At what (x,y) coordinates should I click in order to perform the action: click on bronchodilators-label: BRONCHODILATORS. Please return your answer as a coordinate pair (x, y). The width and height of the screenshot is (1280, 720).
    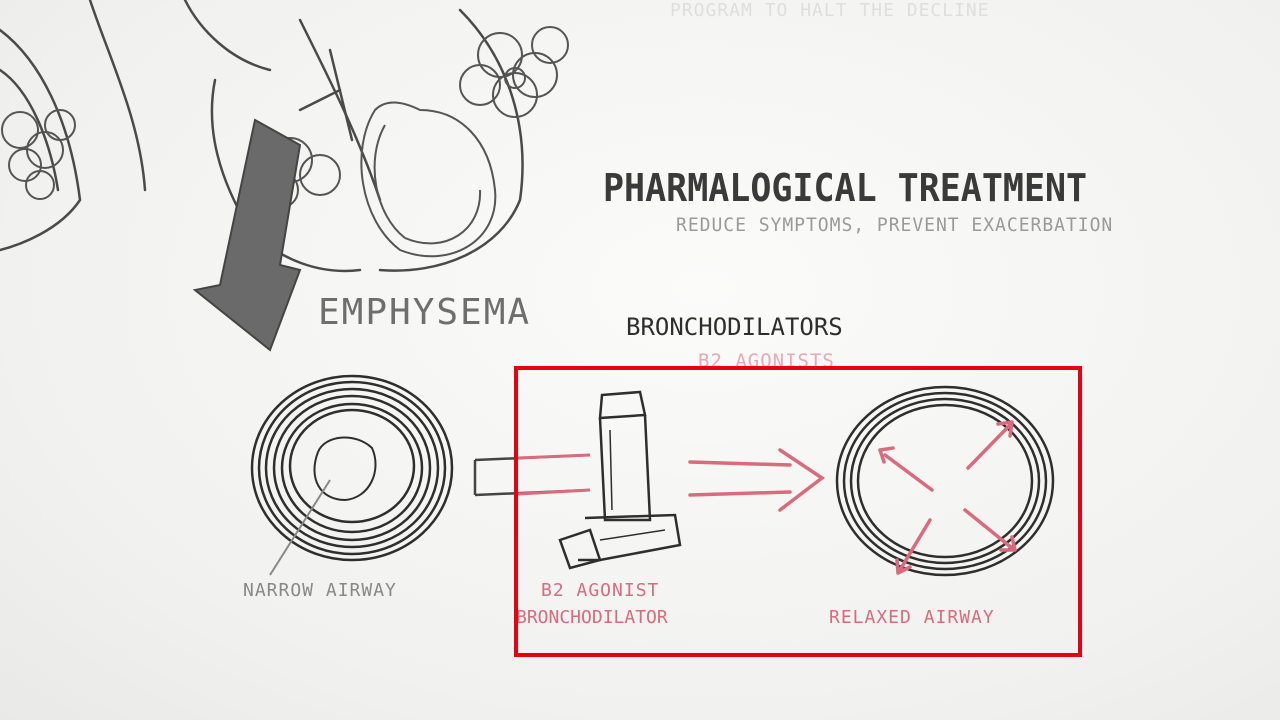
    Looking at the image, I should click on (734, 327).